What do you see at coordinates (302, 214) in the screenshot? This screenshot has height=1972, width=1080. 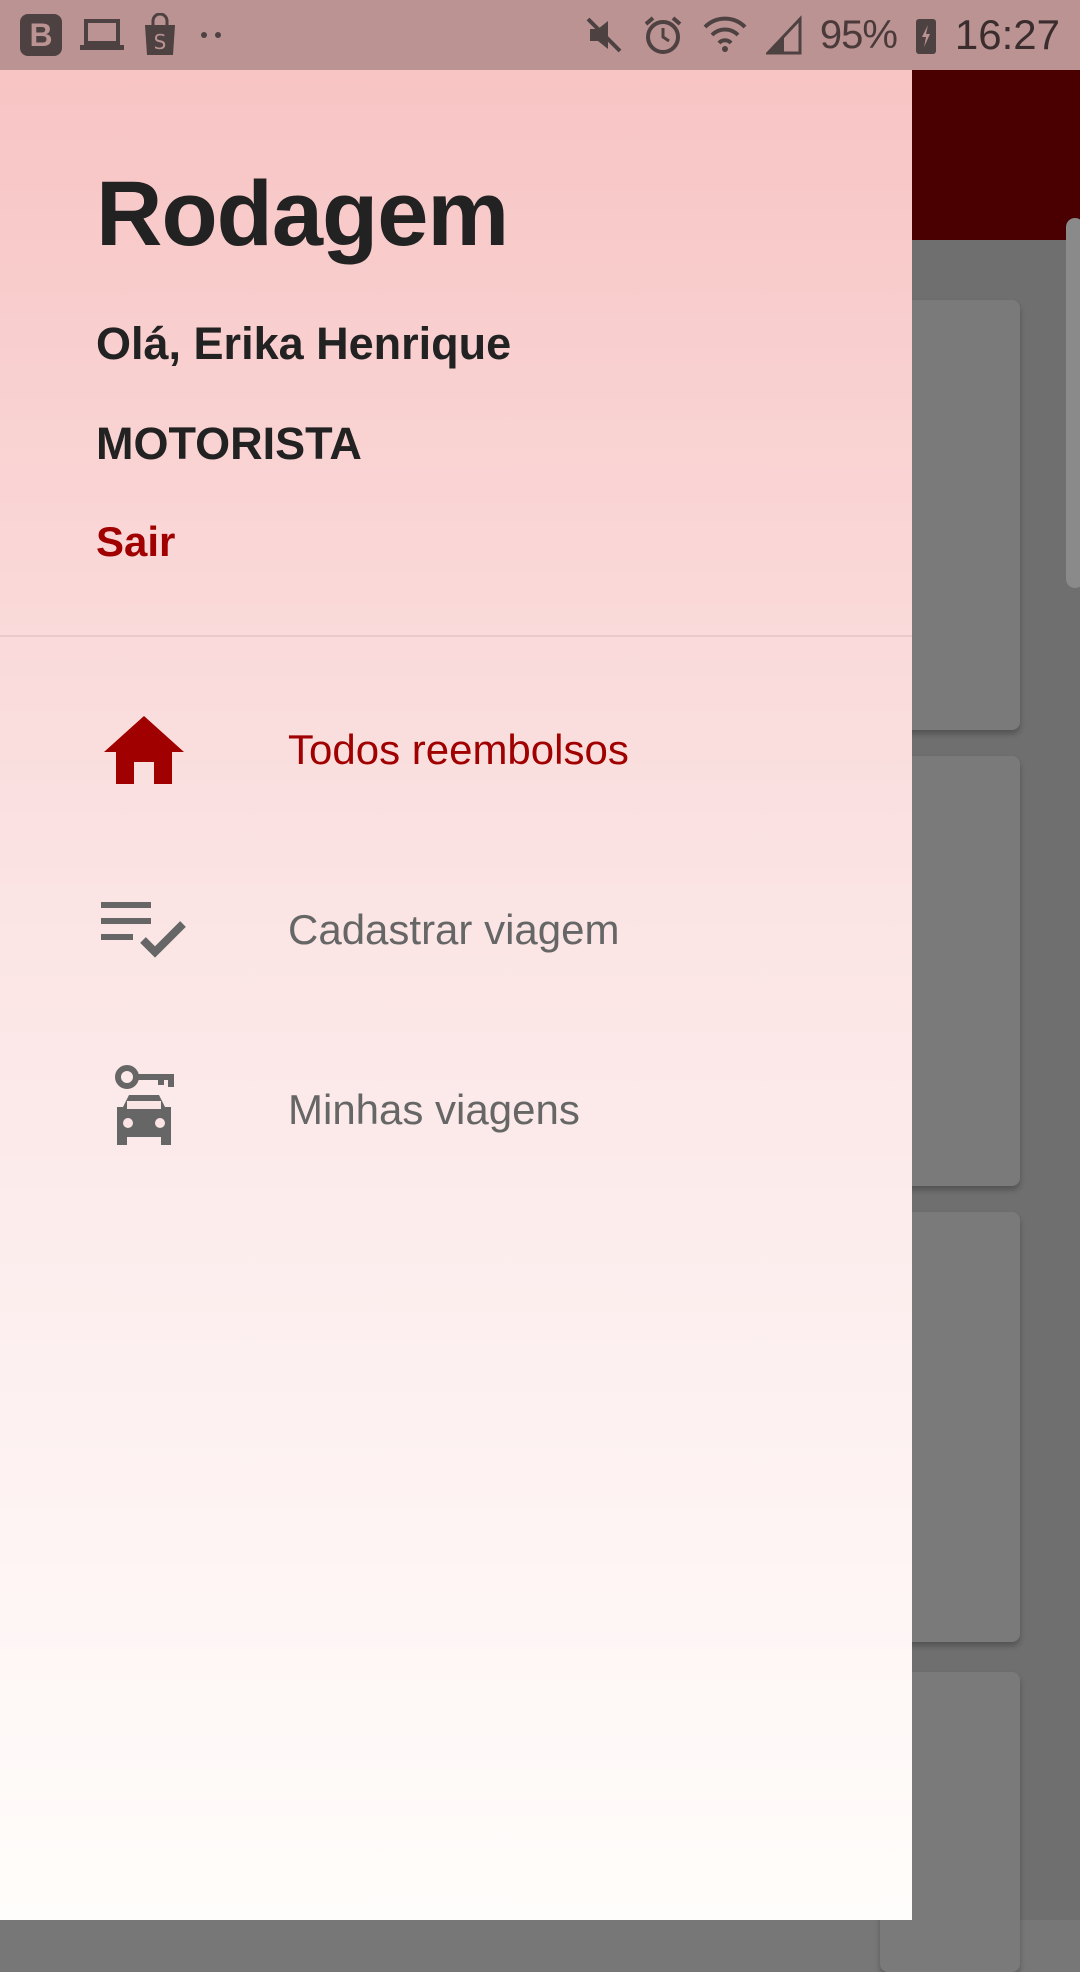 I see `app-title: Rodagem` at bounding box center [302, 214].